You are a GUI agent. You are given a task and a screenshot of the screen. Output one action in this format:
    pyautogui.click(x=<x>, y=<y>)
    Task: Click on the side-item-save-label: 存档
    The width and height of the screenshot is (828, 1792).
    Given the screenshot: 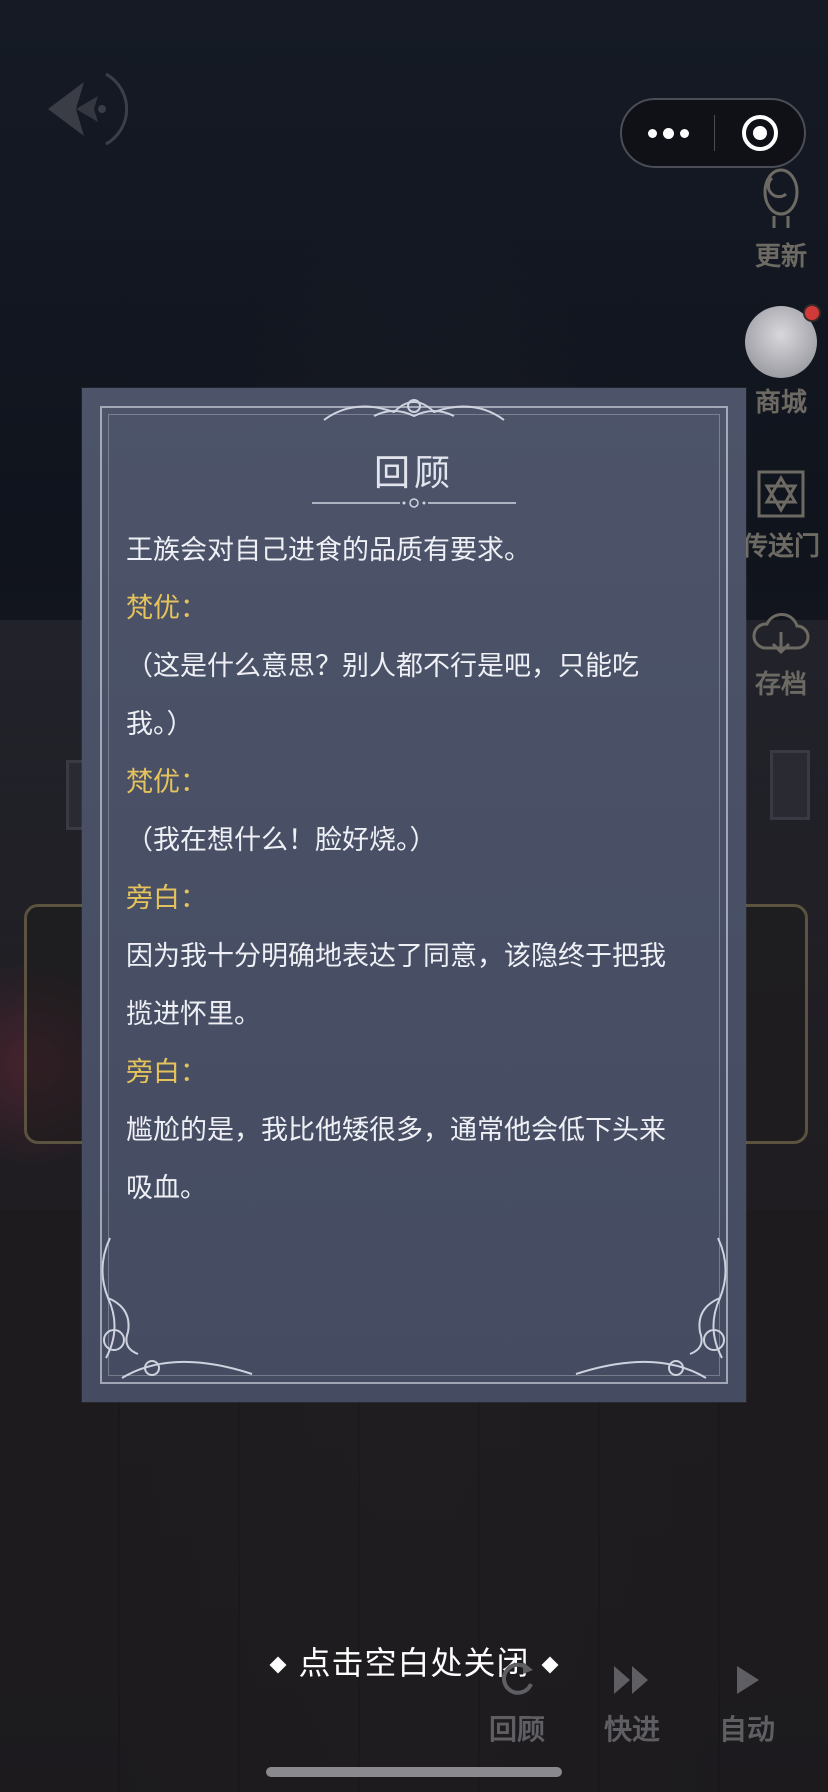 What is the action you would take?
    pyautogui.click(x=780, y=685)
    